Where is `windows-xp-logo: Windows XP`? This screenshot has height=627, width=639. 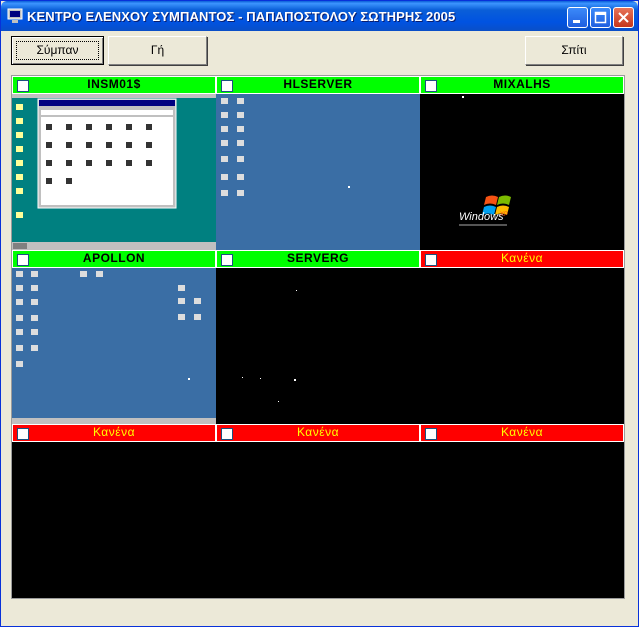
windows-xp-logo: Windows XP is located at coordinates (485, 161).